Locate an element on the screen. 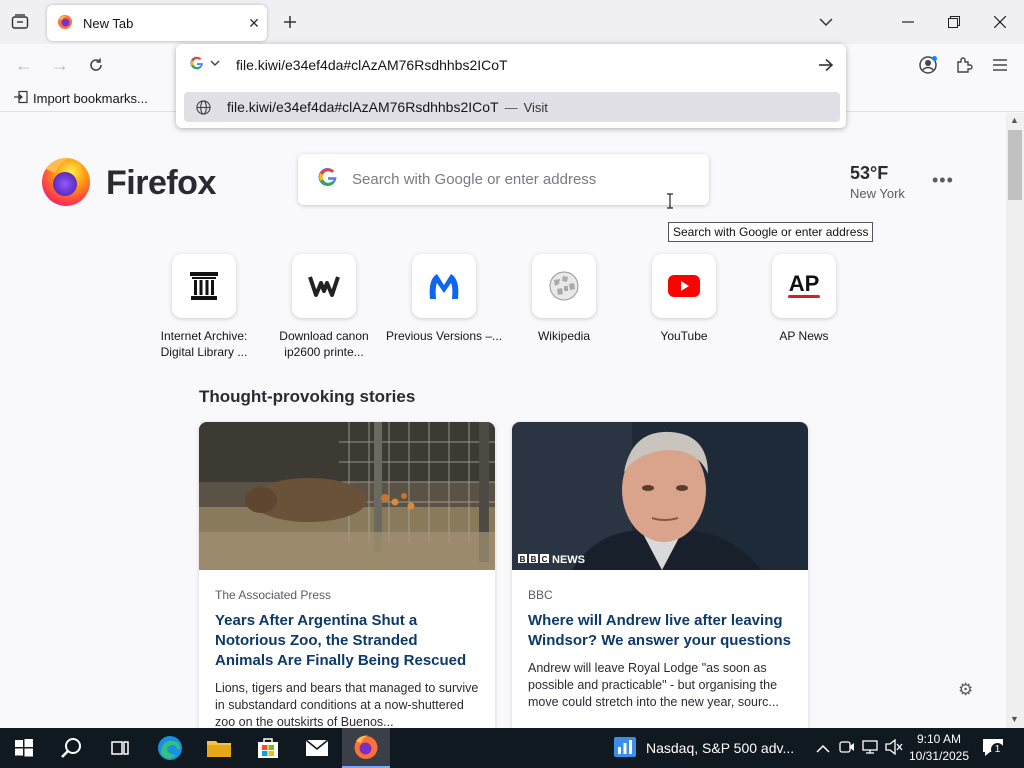  firefox-wordmark: Firefox is located at coordinates (161, 183).